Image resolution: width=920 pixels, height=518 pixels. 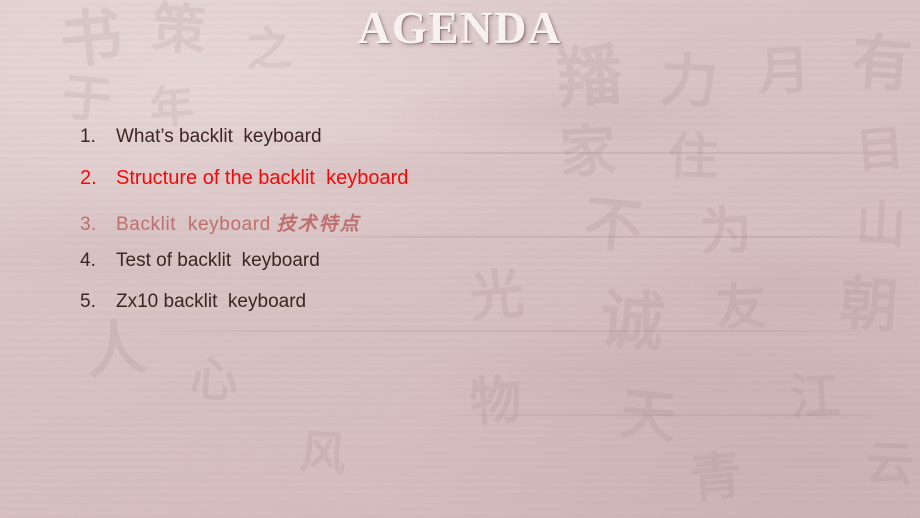 What do you see at coordinates (89, 224) in the screenshot?
I see `agenda-item-number: 3.` at bounding box center [89, 224].